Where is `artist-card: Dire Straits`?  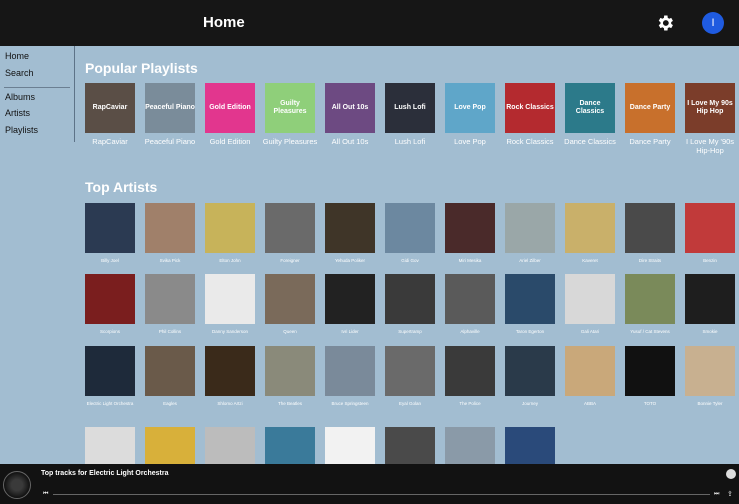 artist-card: Dire Straits is located at coordinates (650, 233).